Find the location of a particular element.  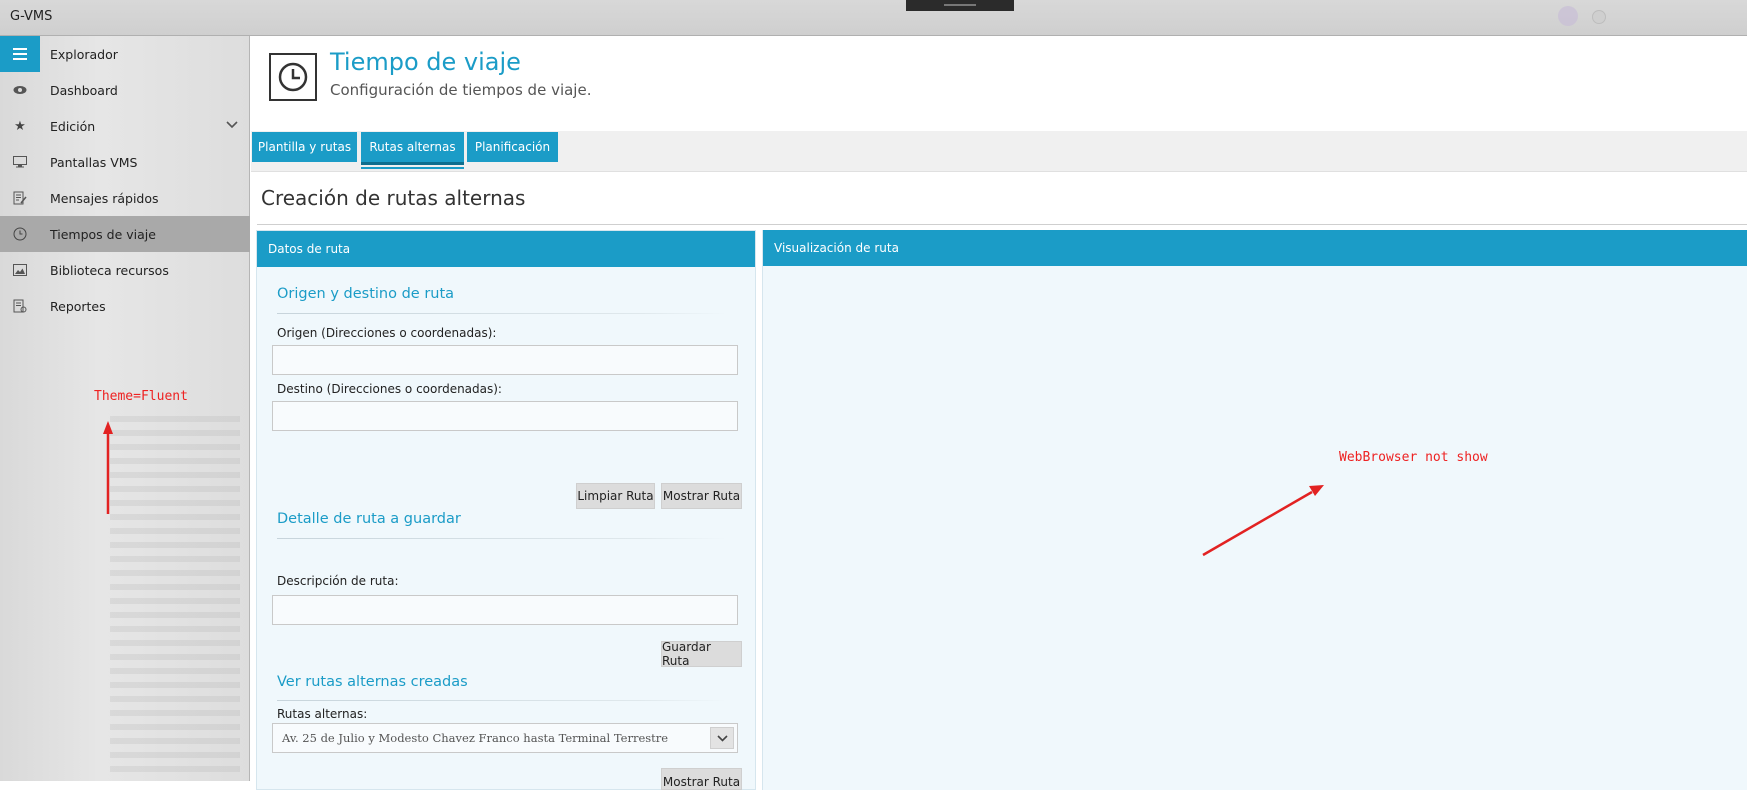

show-route-button: Mostrar Ruta is located at coordinates (701, 496).